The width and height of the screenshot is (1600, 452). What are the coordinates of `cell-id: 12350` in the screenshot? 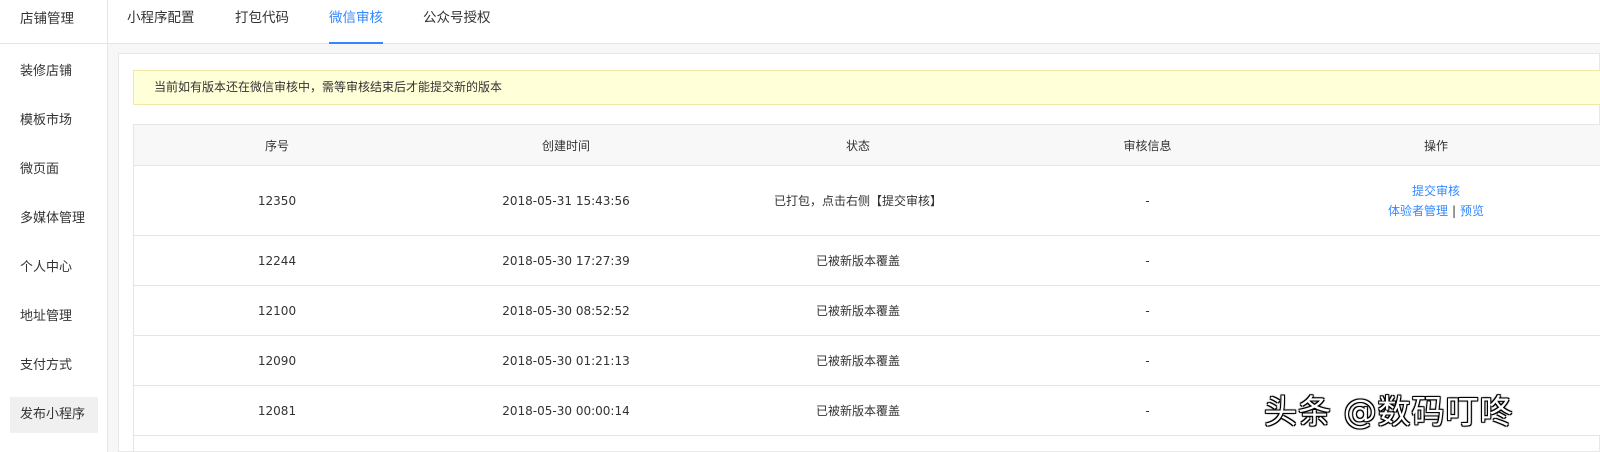 It's located at (277, 200).